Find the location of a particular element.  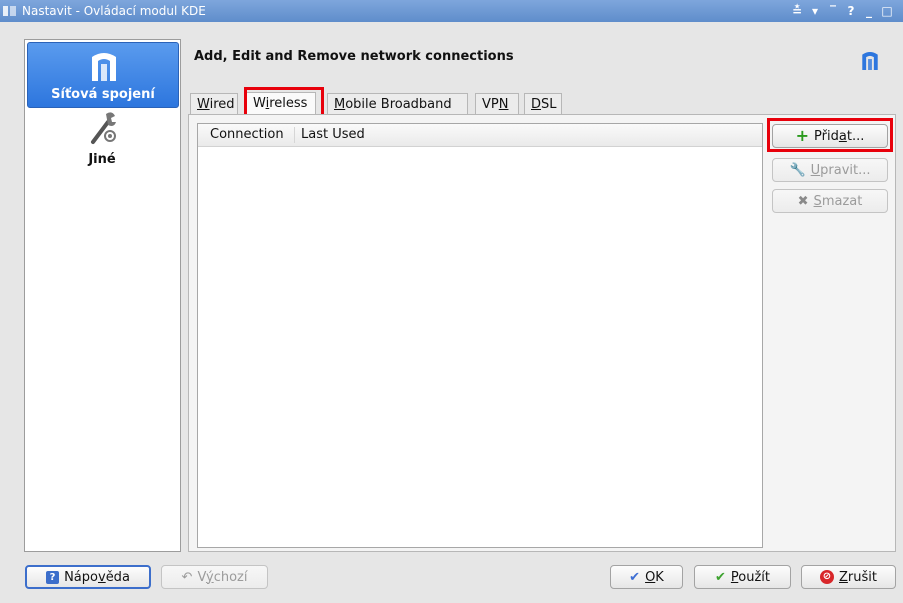

add-button-highlight is located at coordinates (830, 135).